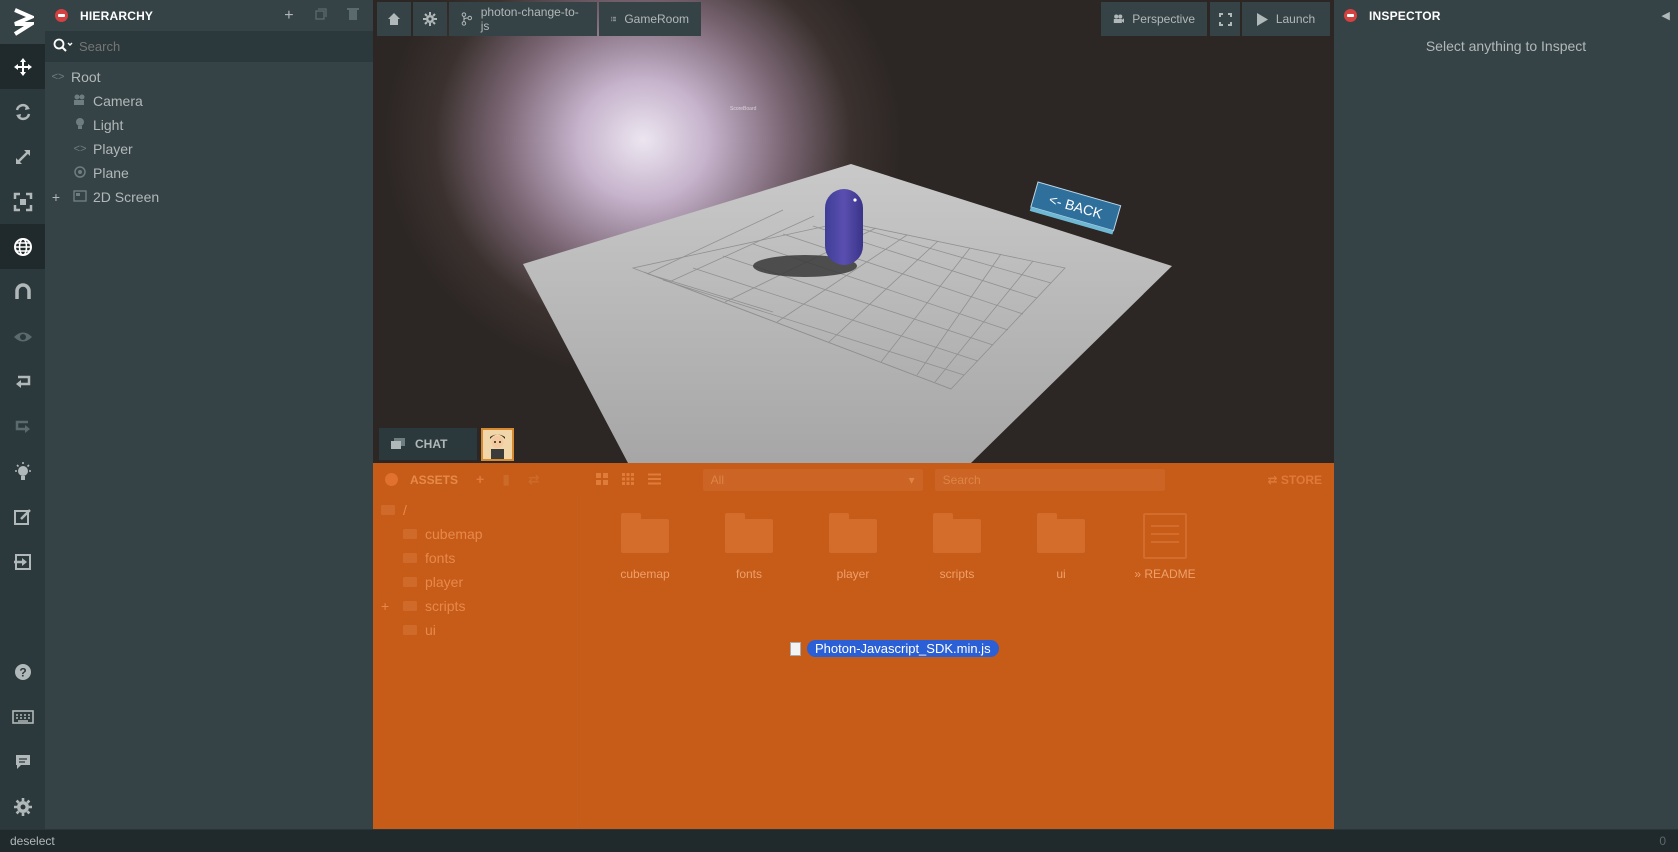  What do you see at coordinates (22, 22) in the screenshot?
I see `playcanvas-logo` at bounding box center [22, 22].